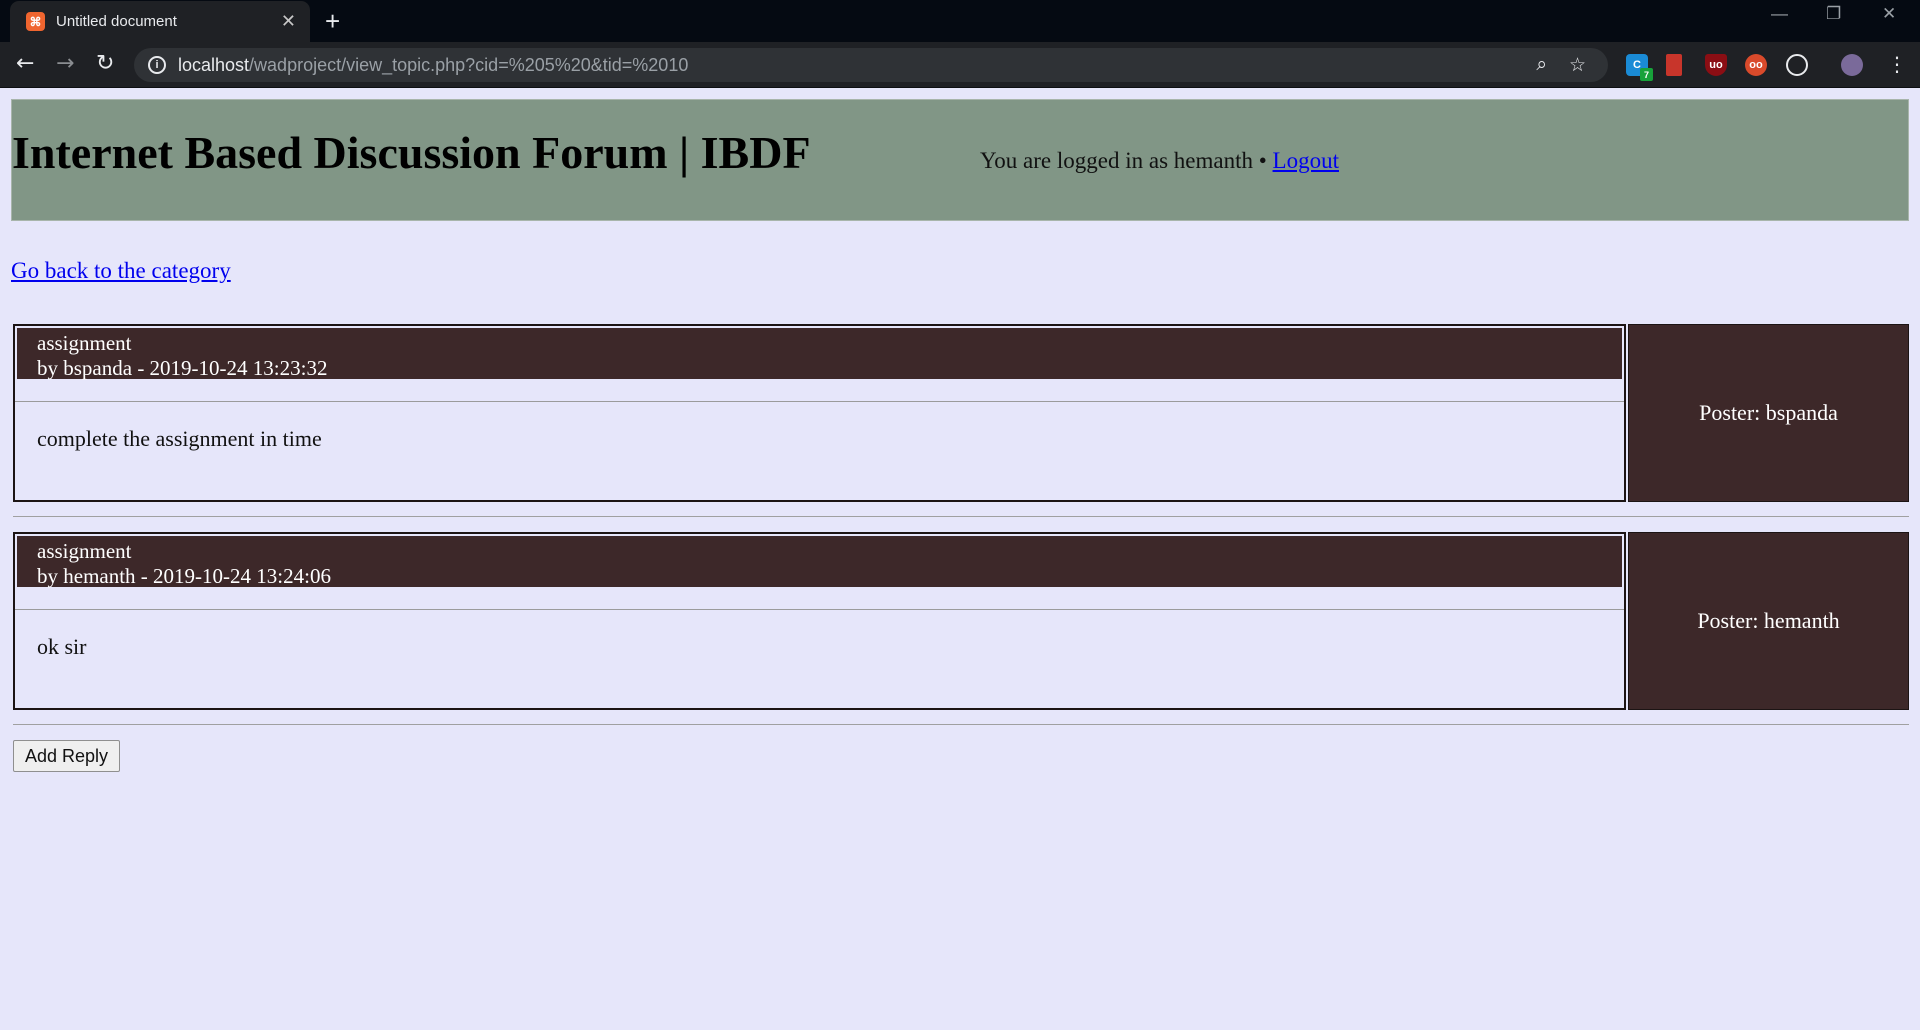 The image size is (1920, 1030). I want to click on browser-tab-bar: ⌘ Untitled document ✕ + — ❐ ✕, so click(960, 21).